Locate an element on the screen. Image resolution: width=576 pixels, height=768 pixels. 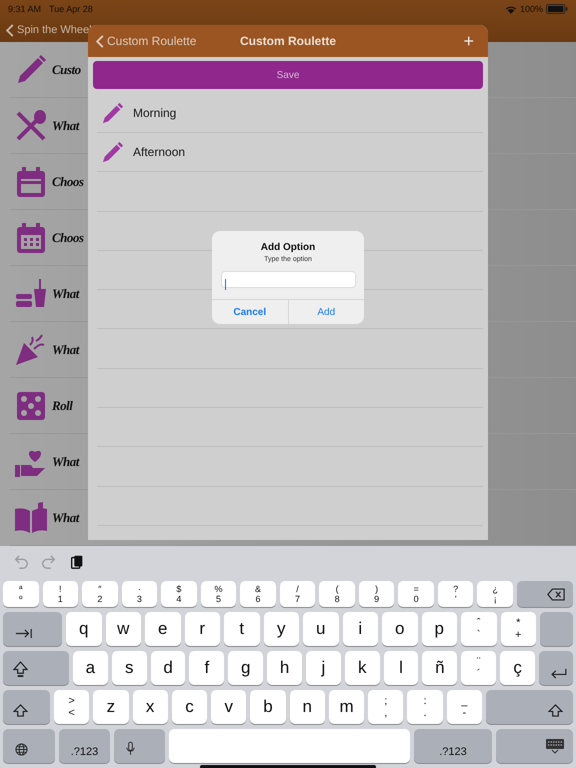
status-date: Tue Apr 28 is located at coordinates (71, 9).